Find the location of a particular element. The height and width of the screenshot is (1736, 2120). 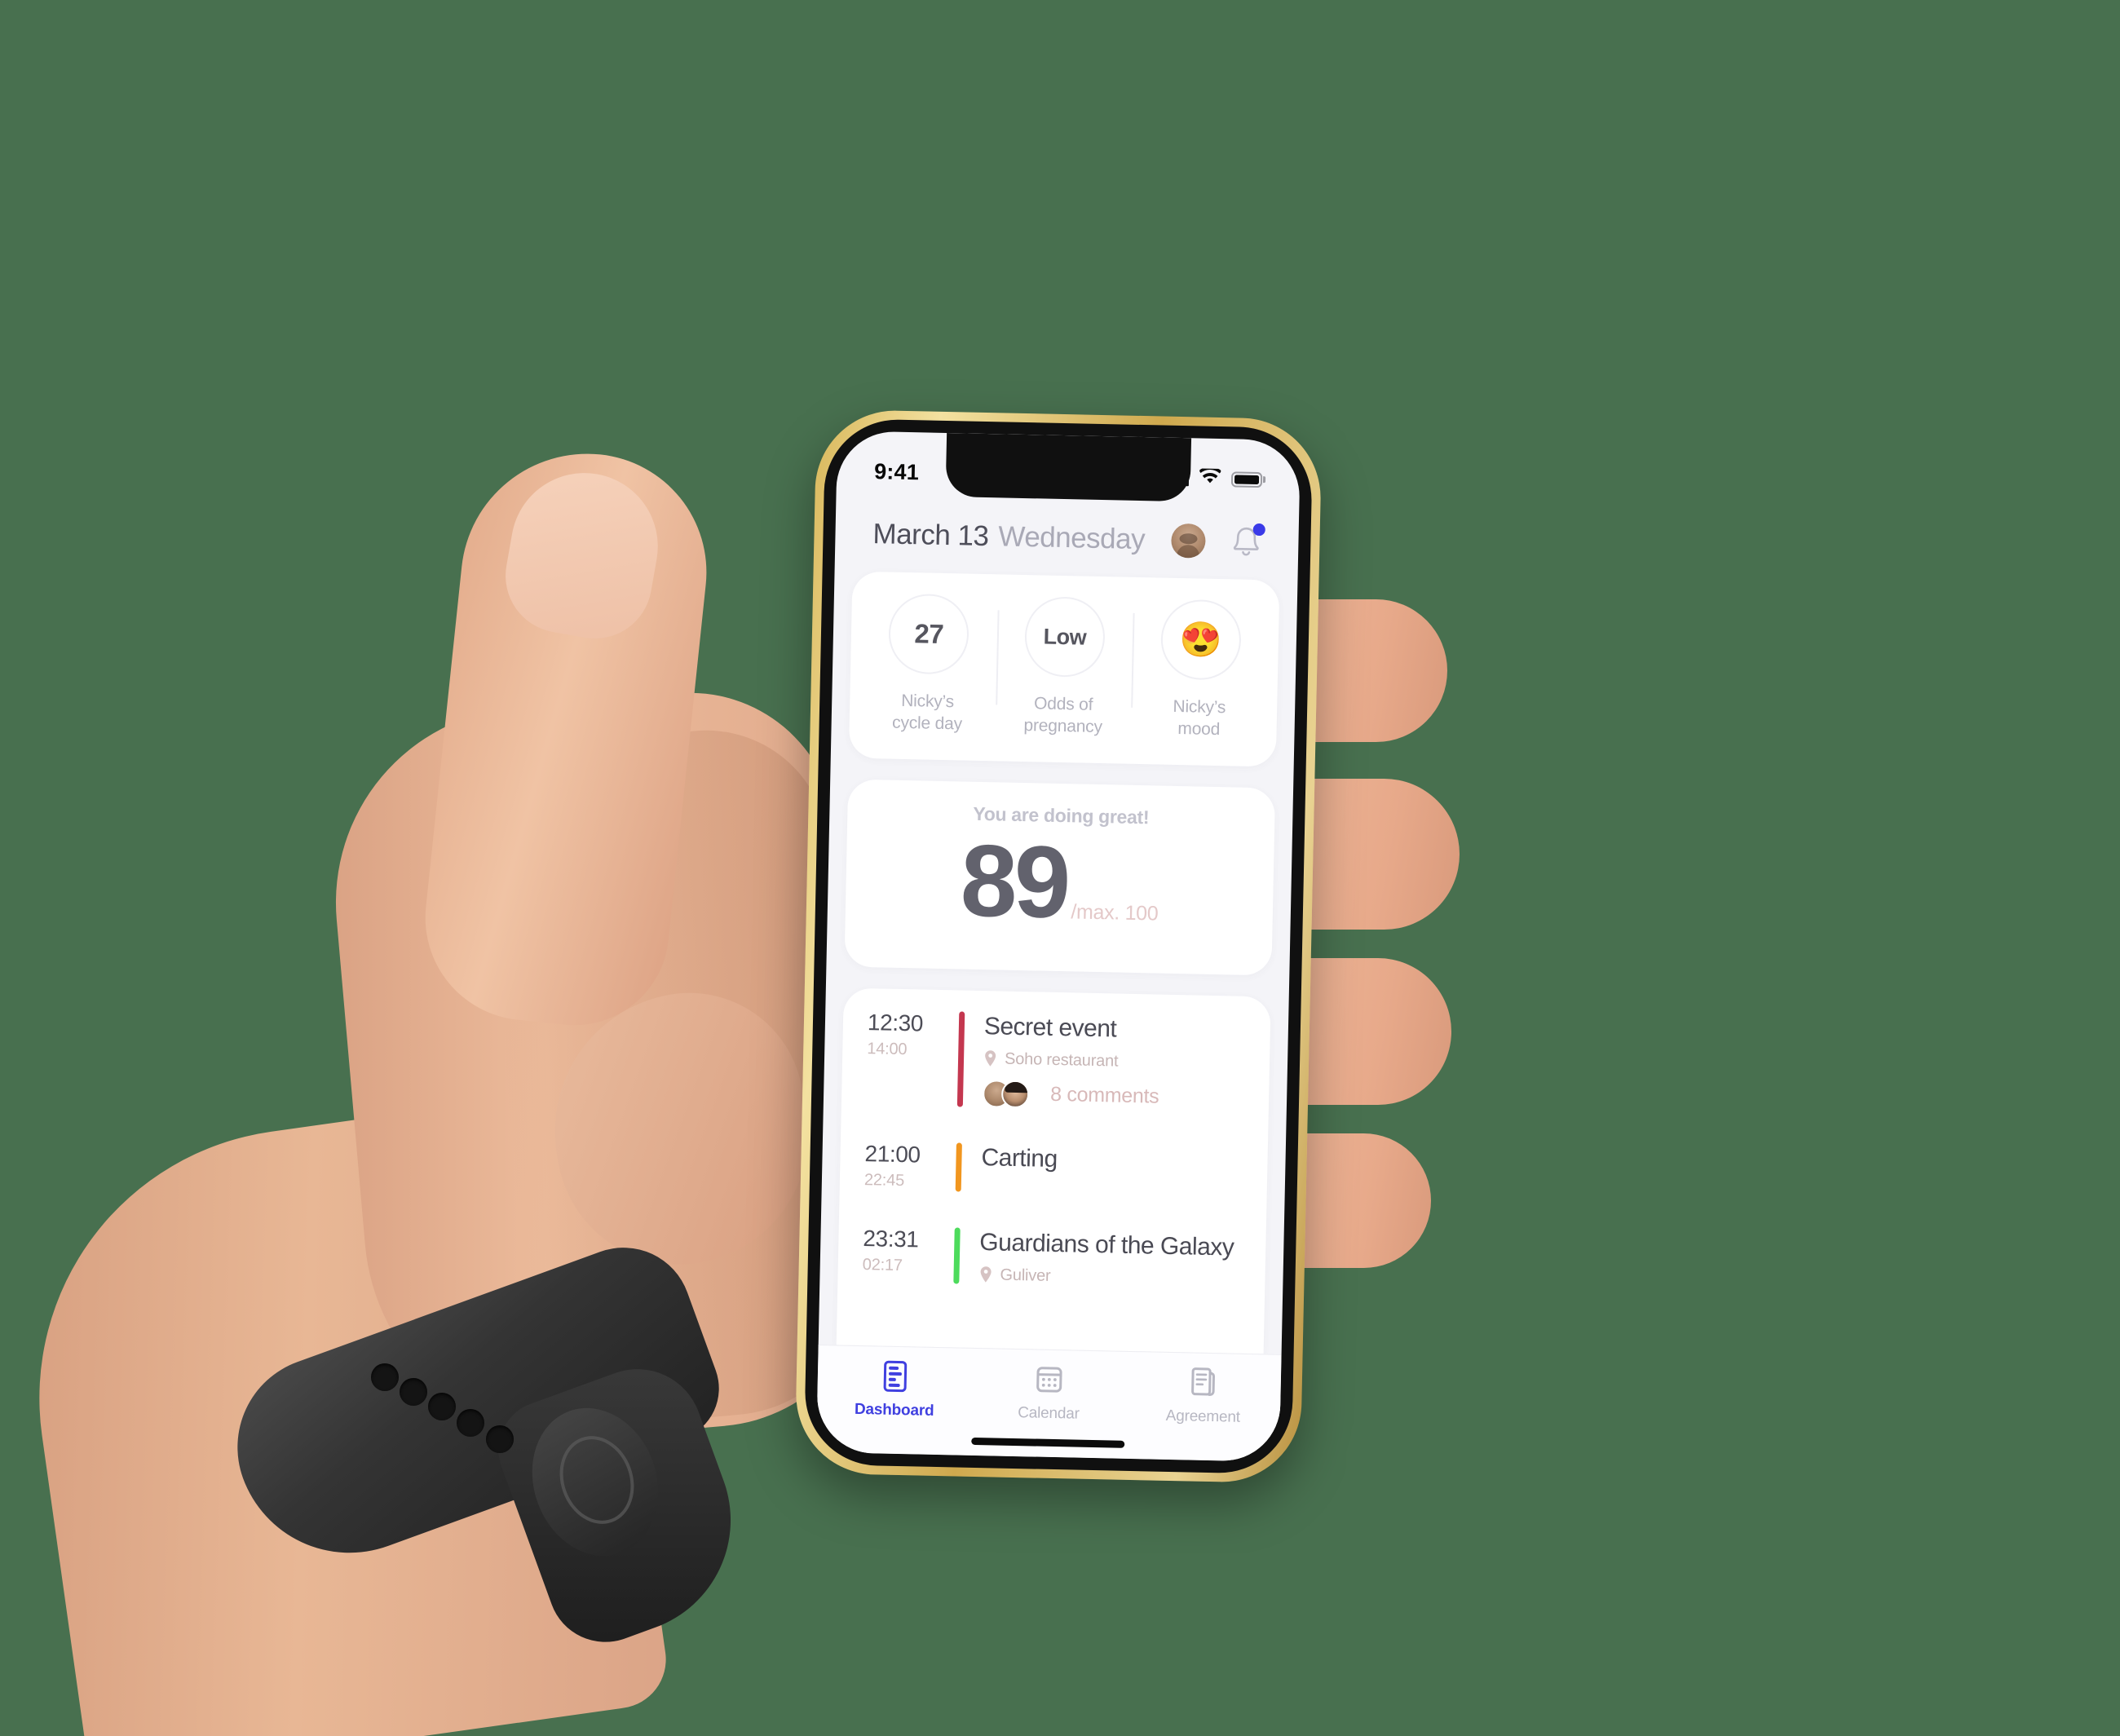

stat-circle: 😍 is located at coordinates (1200, 640).